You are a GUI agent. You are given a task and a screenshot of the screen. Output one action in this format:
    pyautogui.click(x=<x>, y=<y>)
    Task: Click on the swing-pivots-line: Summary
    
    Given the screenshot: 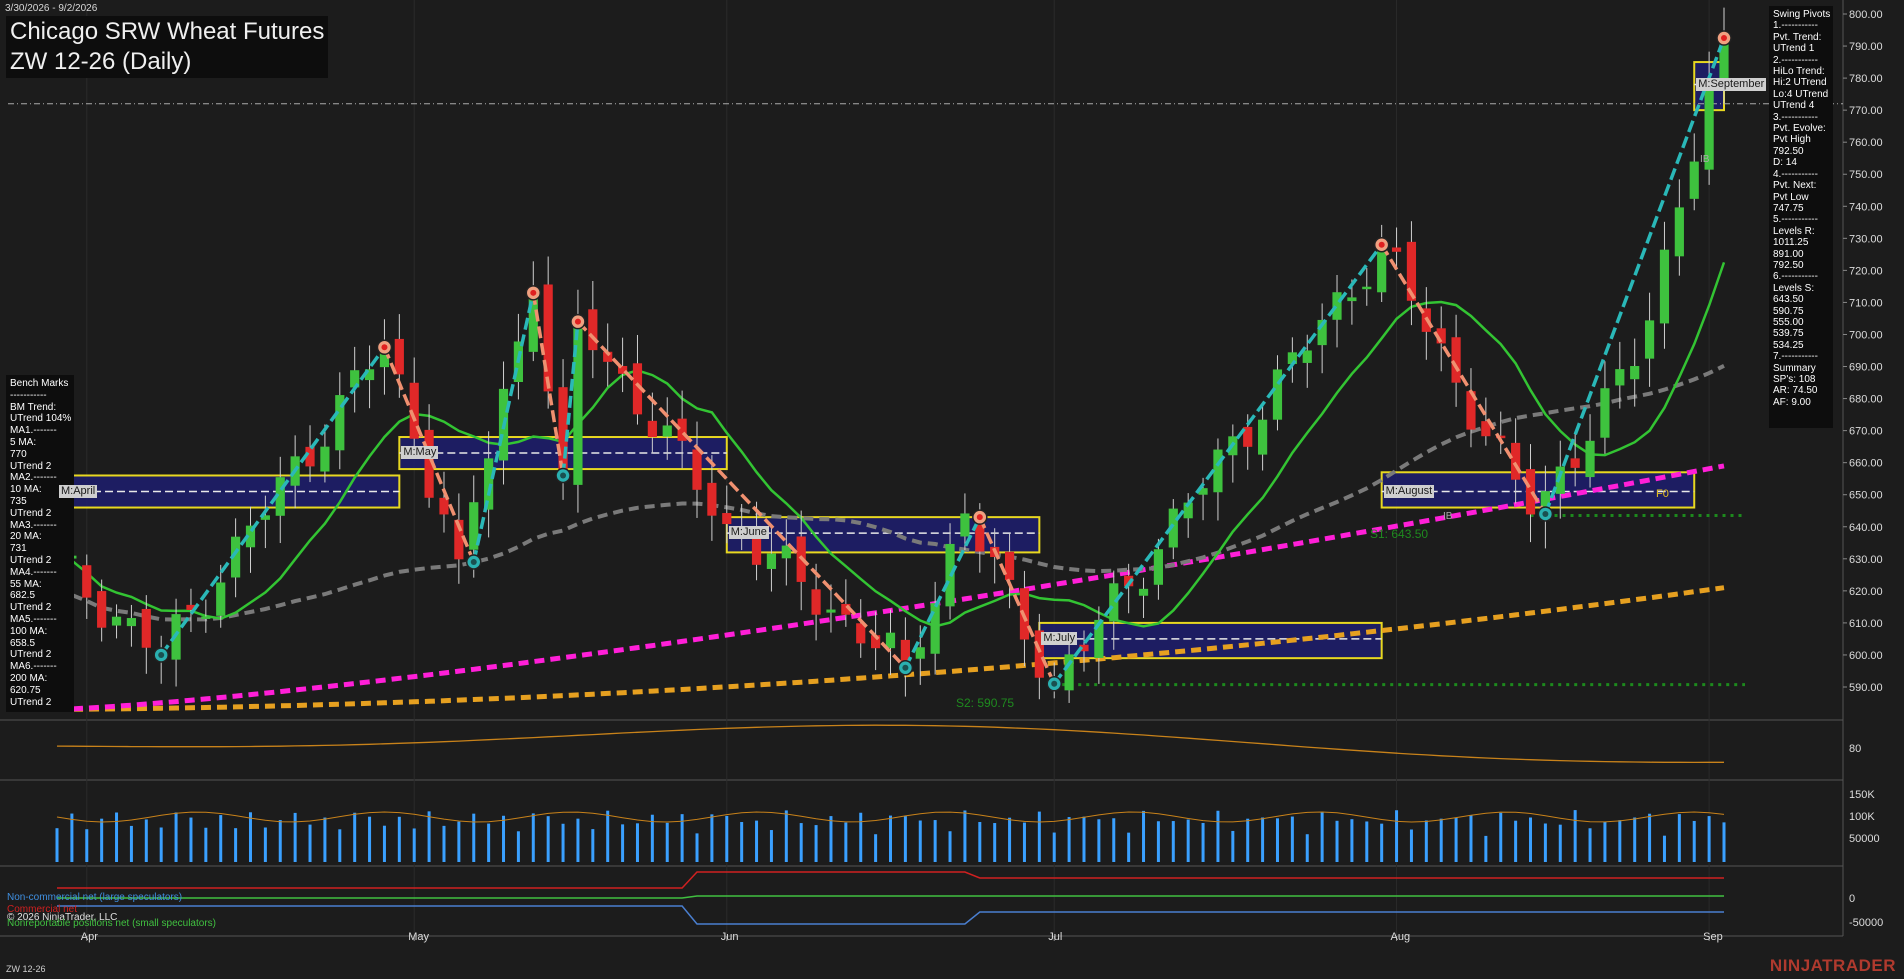 What is the action you would take?
    pyautogui.click(x=1794, y=368)
    